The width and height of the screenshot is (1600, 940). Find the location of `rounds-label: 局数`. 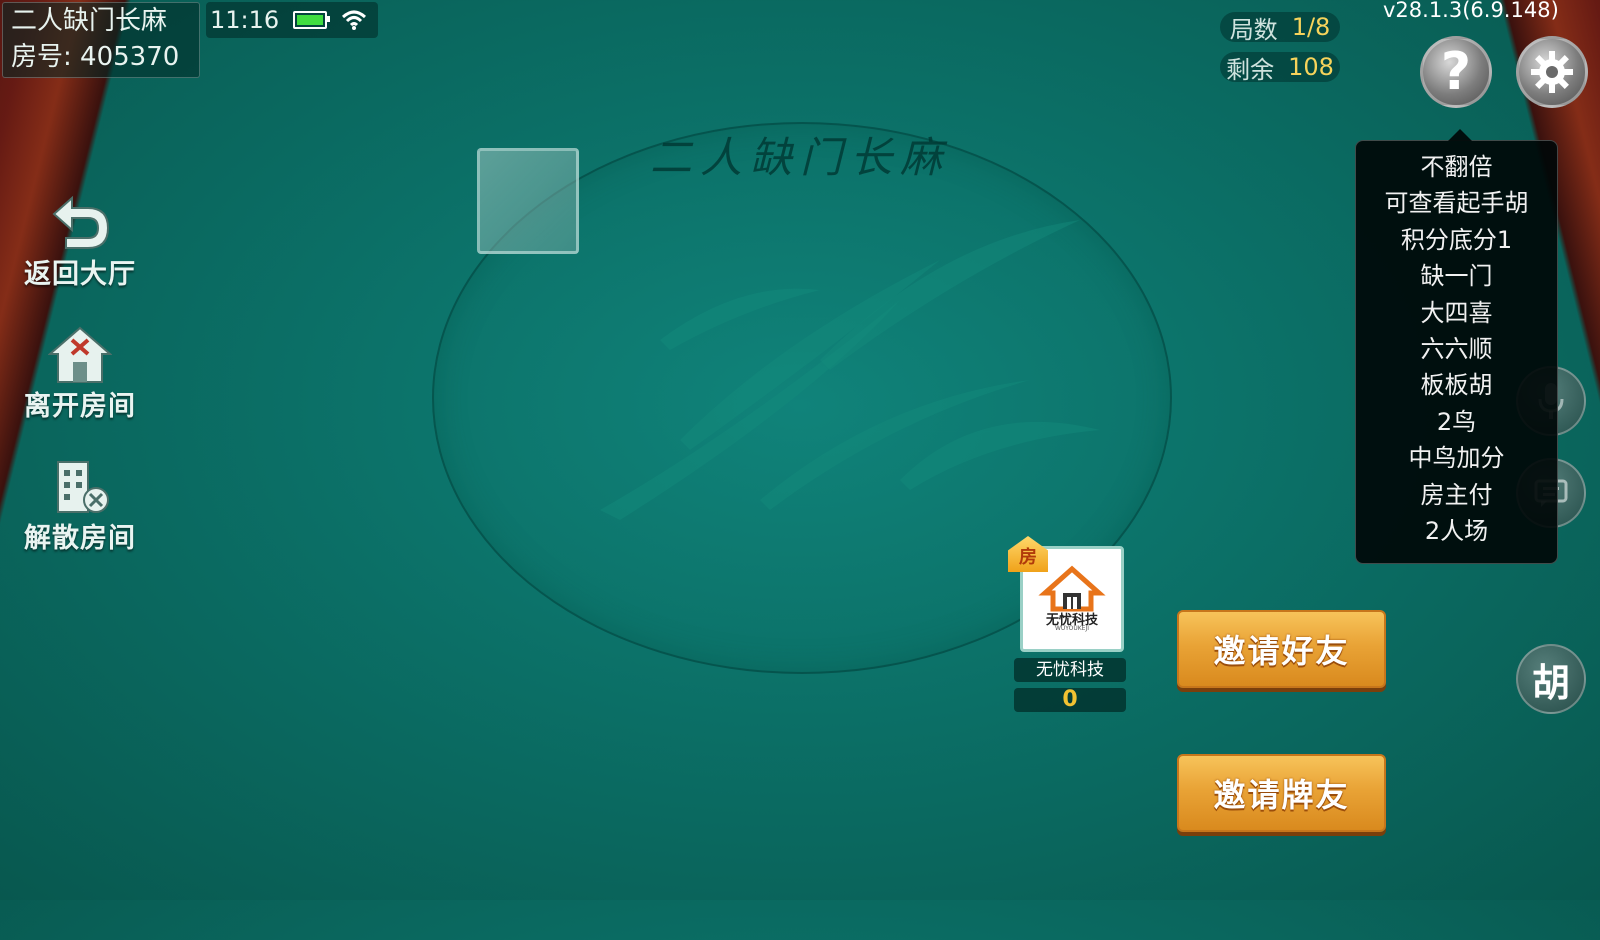

rounds-label: 局数 is located at coordinates (1253, 29).